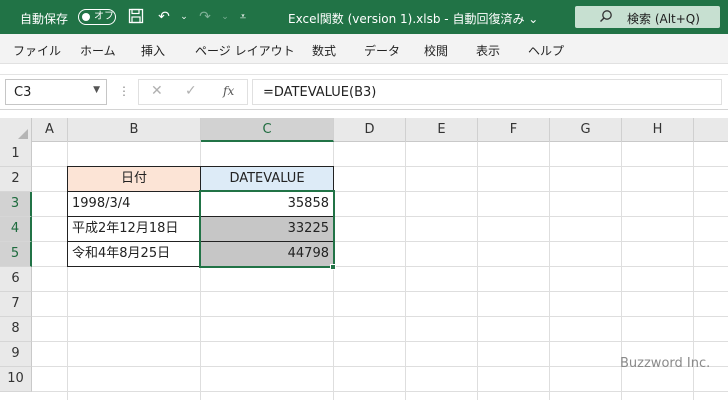 The image size is (728, 400). Describe the element at coordinates (134, 130) in the screenshot. I see `column-header-b: B` at that location.